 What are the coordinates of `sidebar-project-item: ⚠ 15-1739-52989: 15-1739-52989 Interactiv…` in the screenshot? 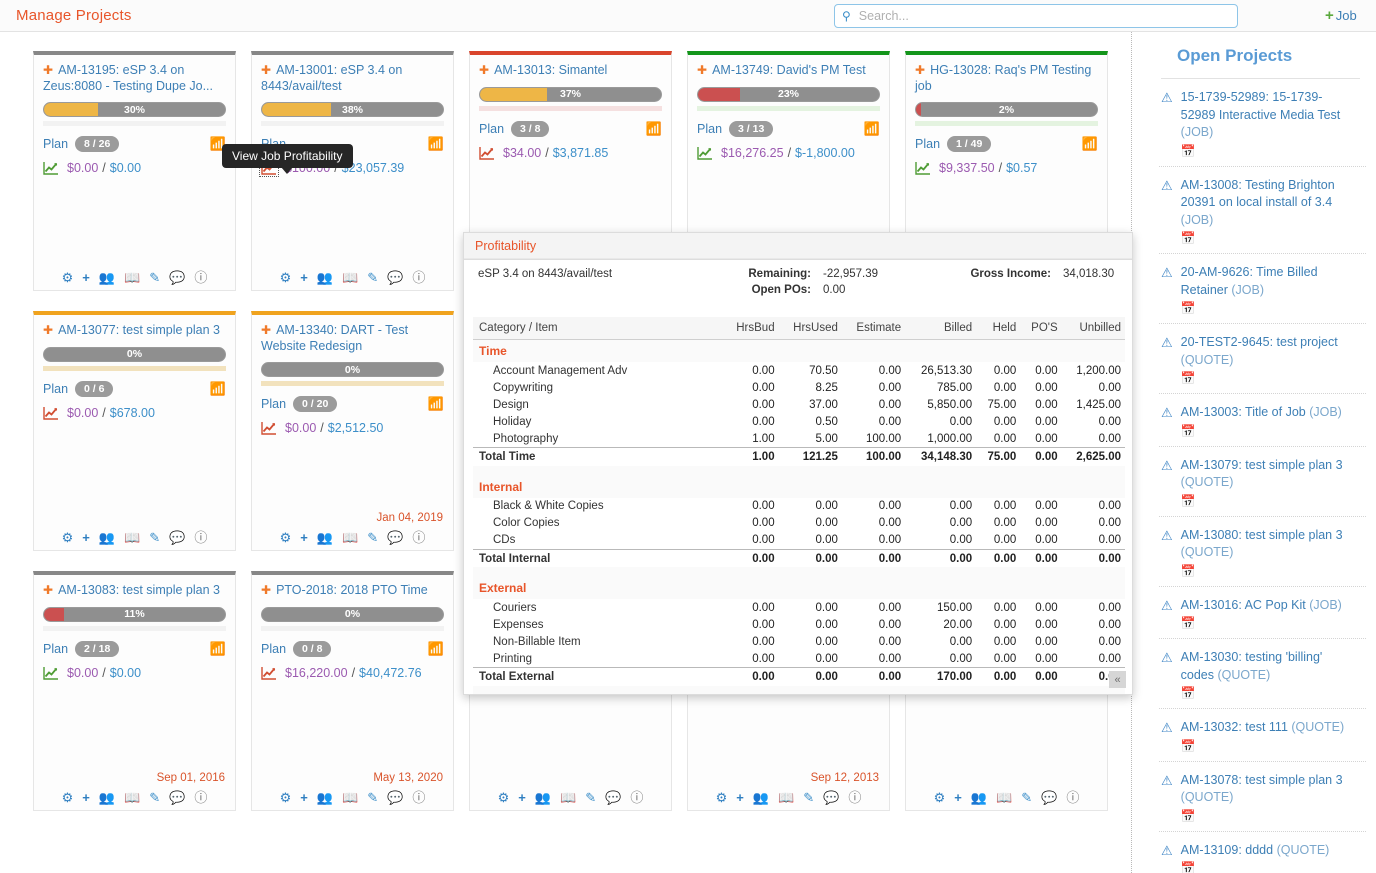 It's located at (1262, 123).